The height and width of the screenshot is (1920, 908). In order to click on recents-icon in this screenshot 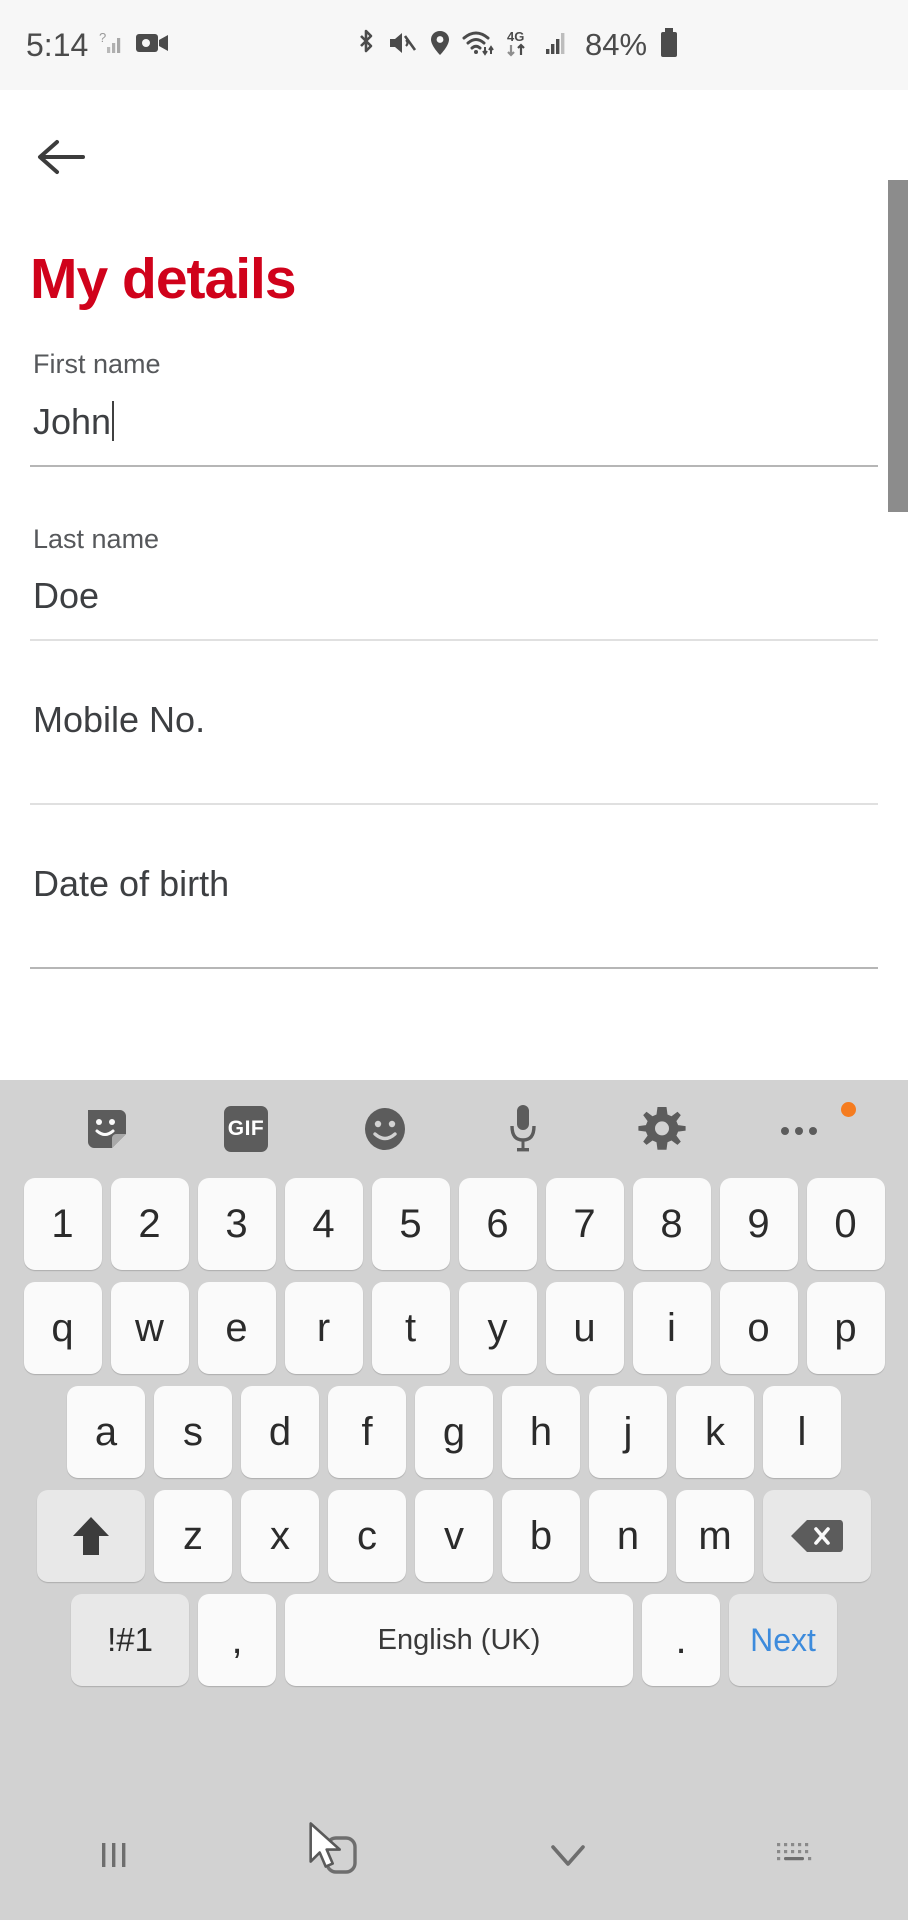, I will do `click(113, 1855)`.